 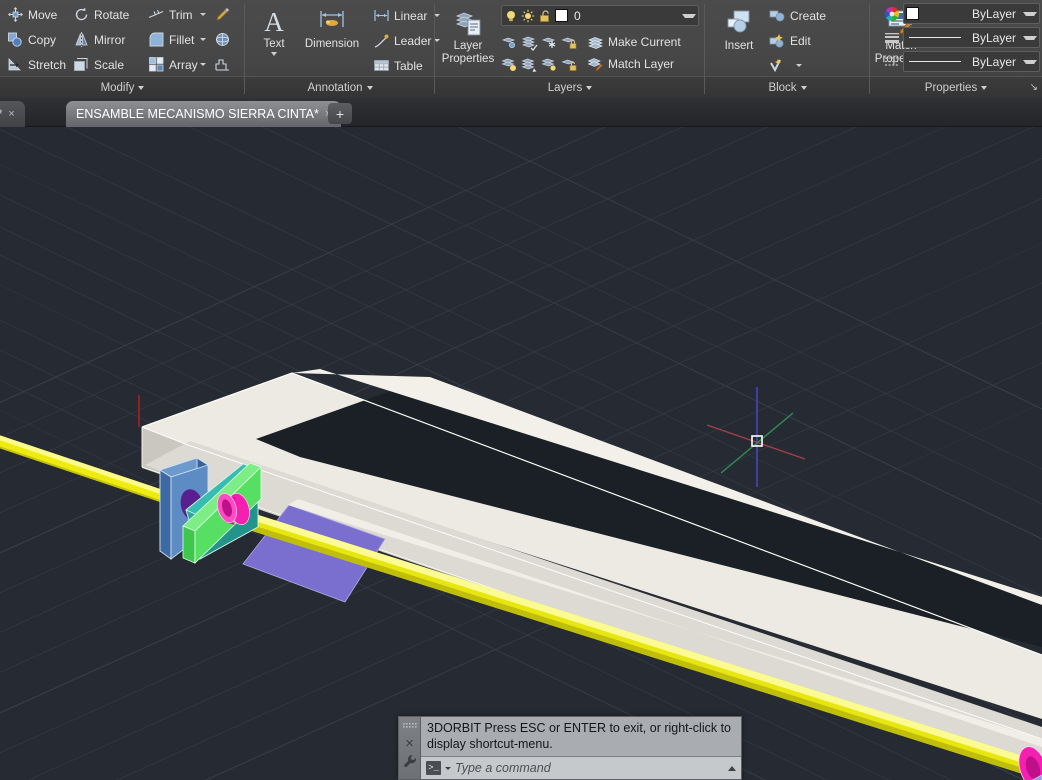 What do you see at coordinates (400, 41) in the screenshot?
I see `leader-button: Leader` at bounding box center [400, 41].